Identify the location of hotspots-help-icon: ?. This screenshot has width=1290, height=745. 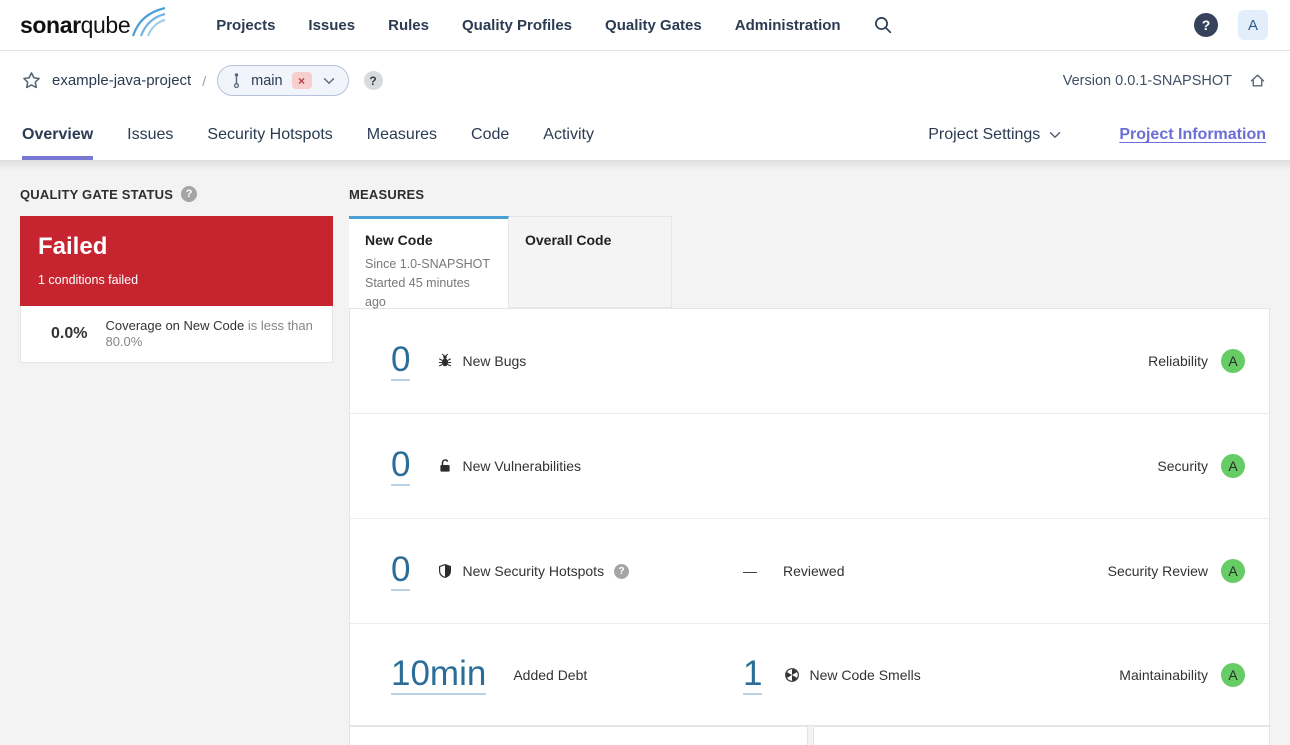
(622, 571).